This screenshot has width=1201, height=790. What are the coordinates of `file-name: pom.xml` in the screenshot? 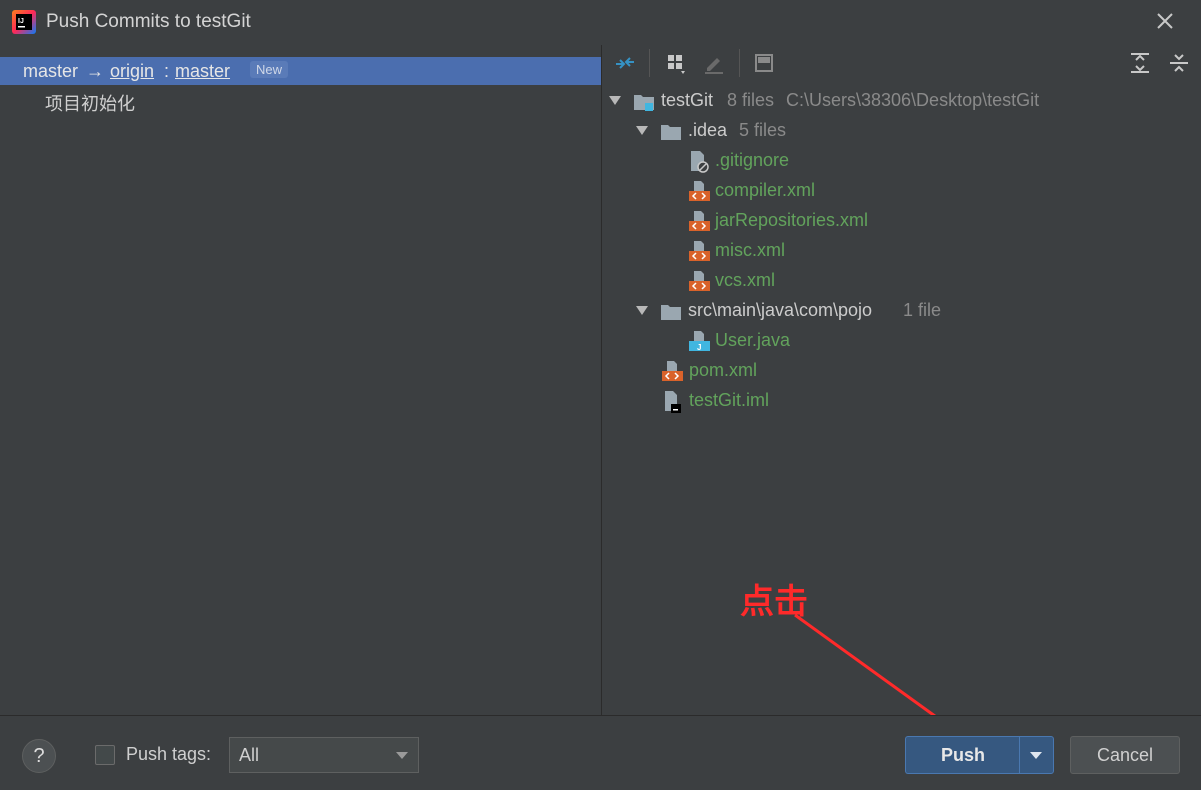 It's located at (723, 370).